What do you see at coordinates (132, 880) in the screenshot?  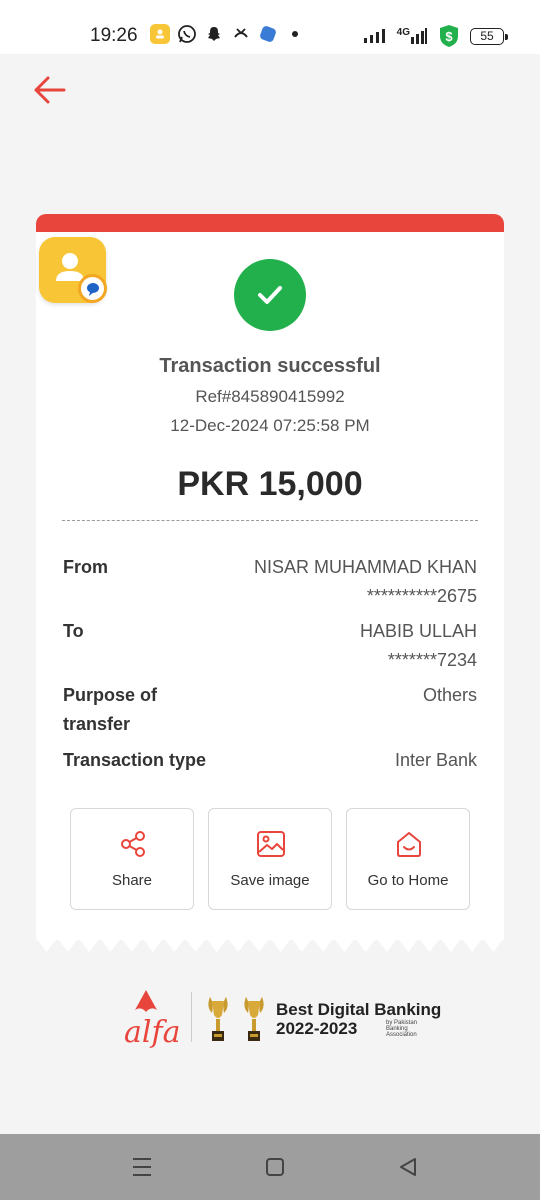 I see `share-label: Share` at bounding box center [132, 880].